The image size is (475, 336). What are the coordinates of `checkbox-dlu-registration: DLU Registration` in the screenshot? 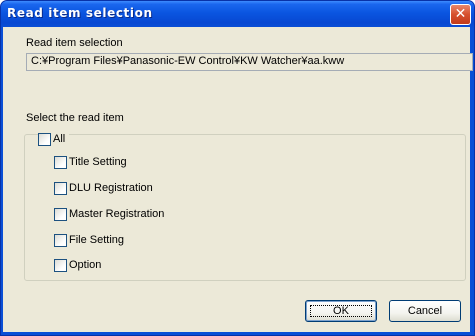 It's located at (105, 188).